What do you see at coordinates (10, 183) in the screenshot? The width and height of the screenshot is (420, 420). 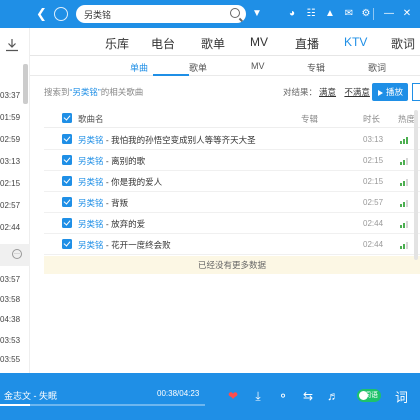 I see `history-time: 02:15` at bounding box center [10, 183].